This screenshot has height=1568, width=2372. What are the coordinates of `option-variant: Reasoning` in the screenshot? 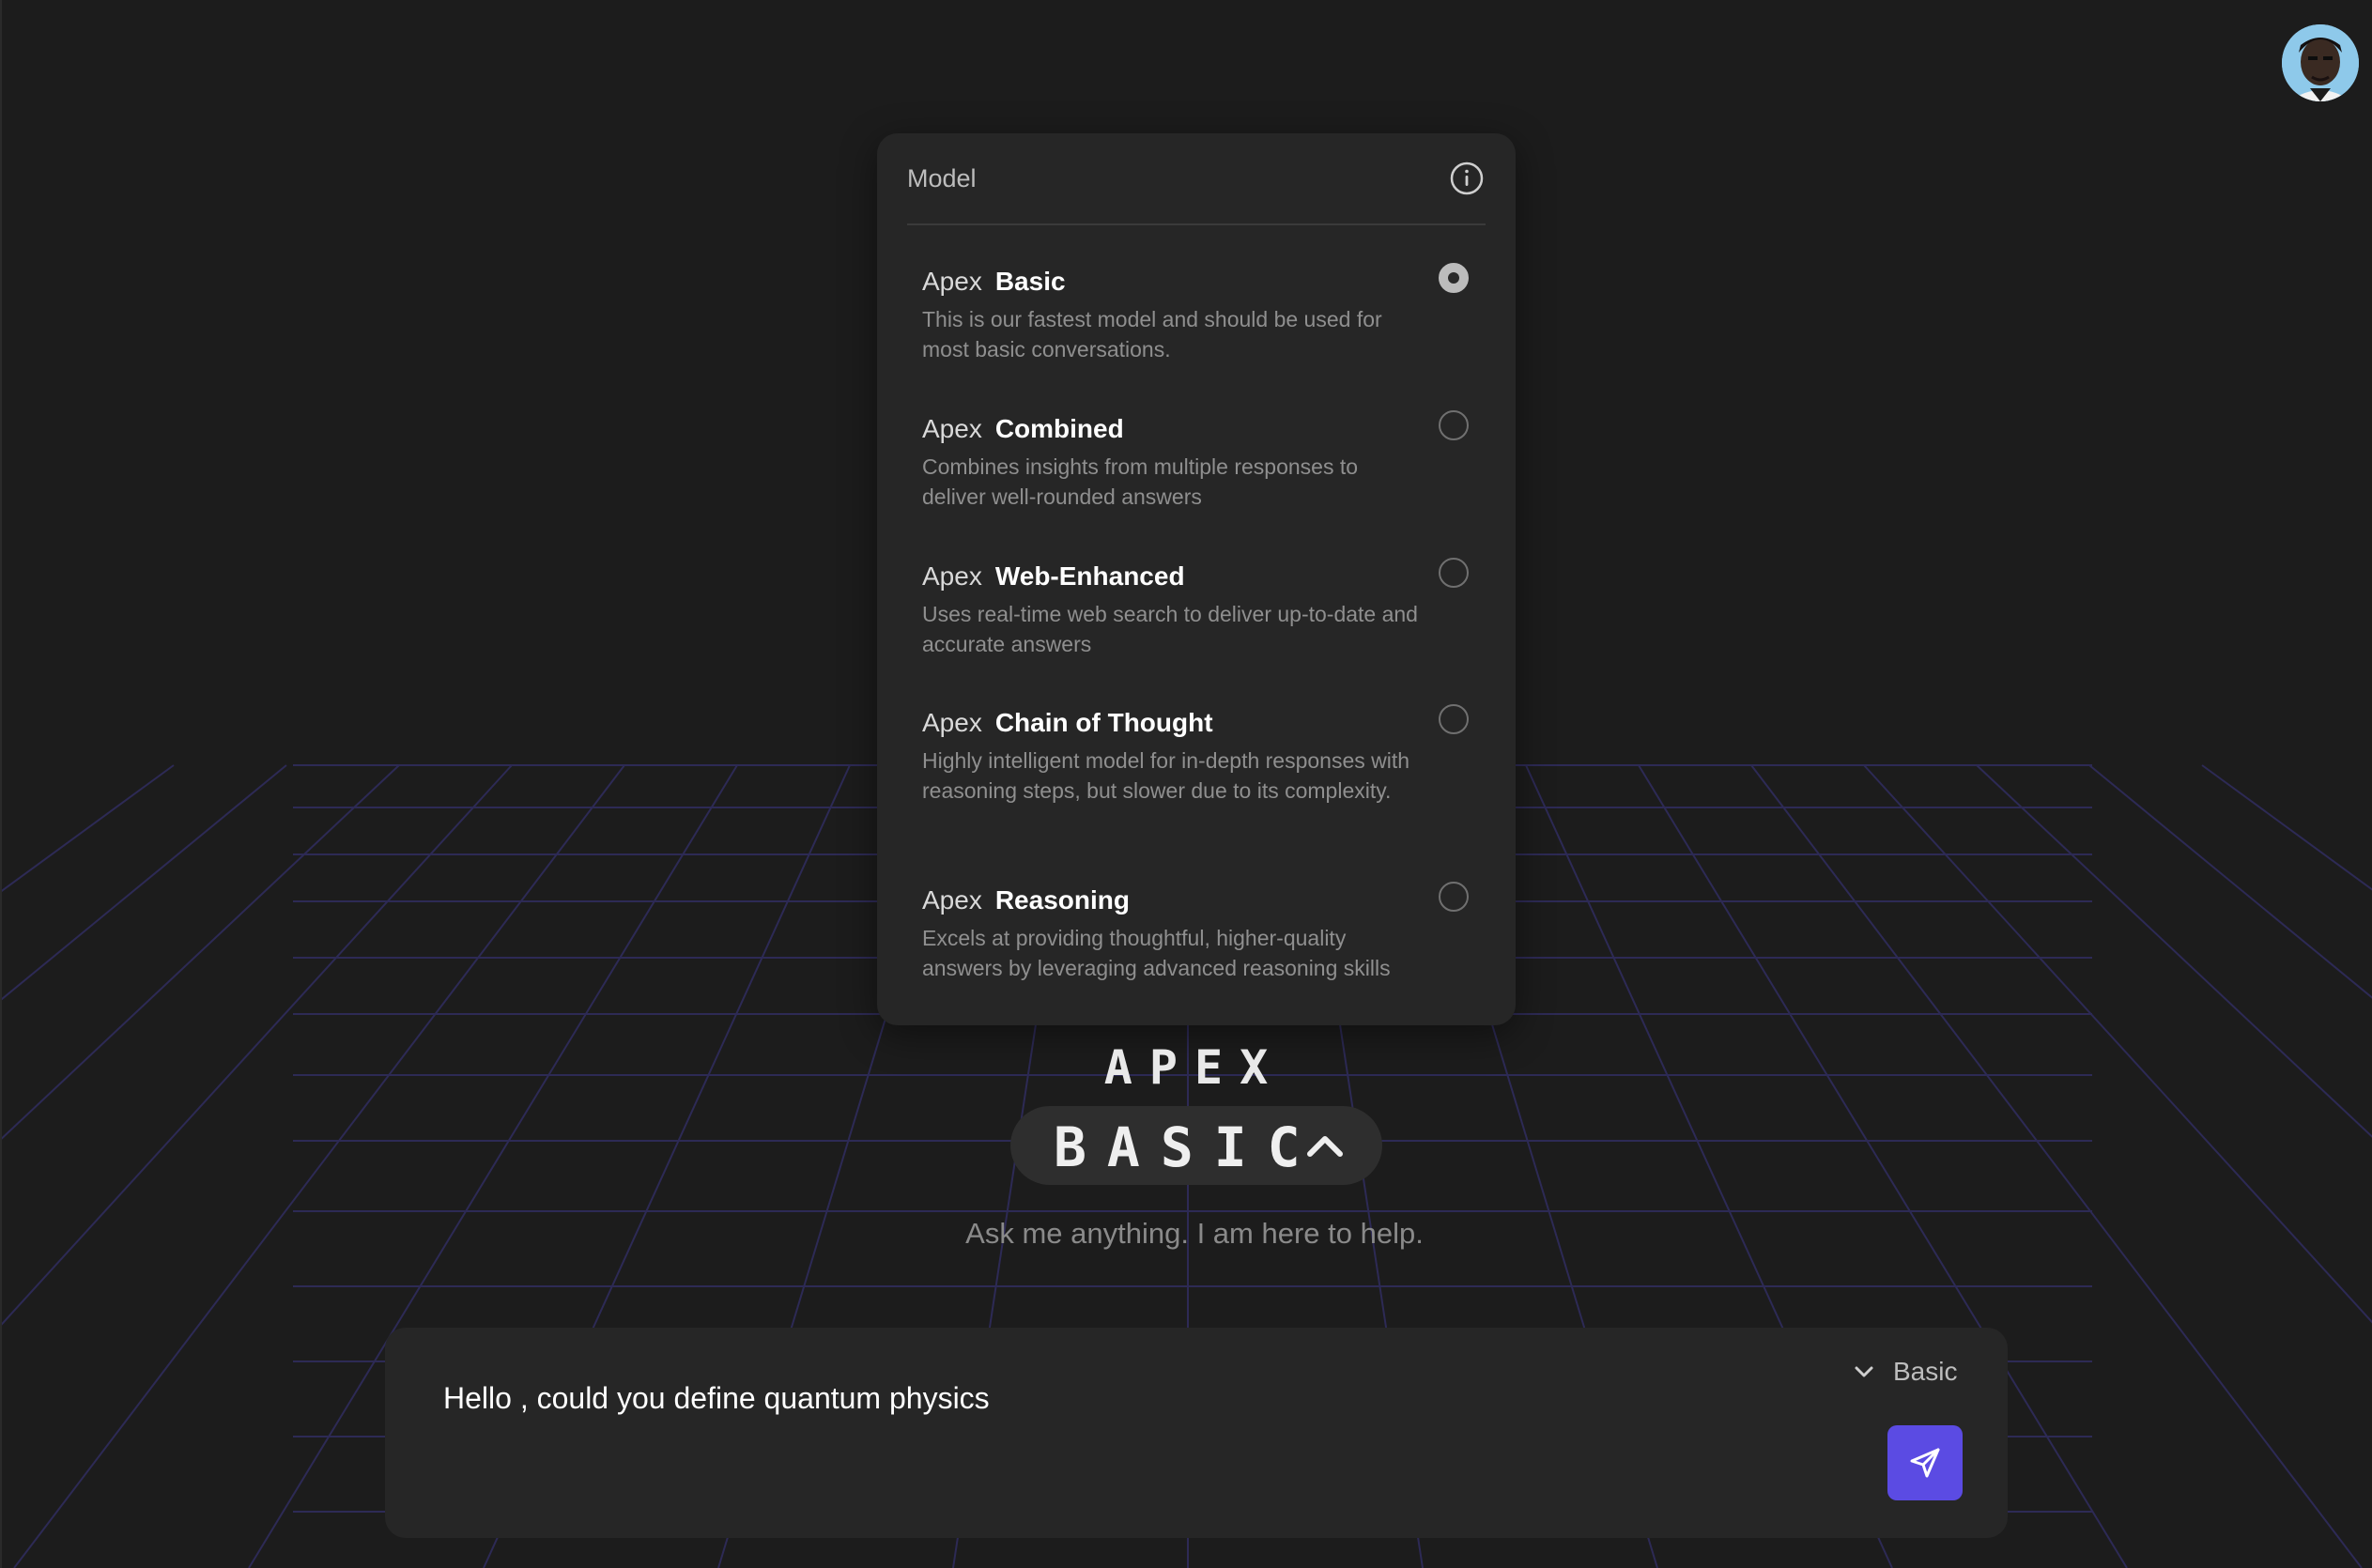 It's located at (1062, 900).